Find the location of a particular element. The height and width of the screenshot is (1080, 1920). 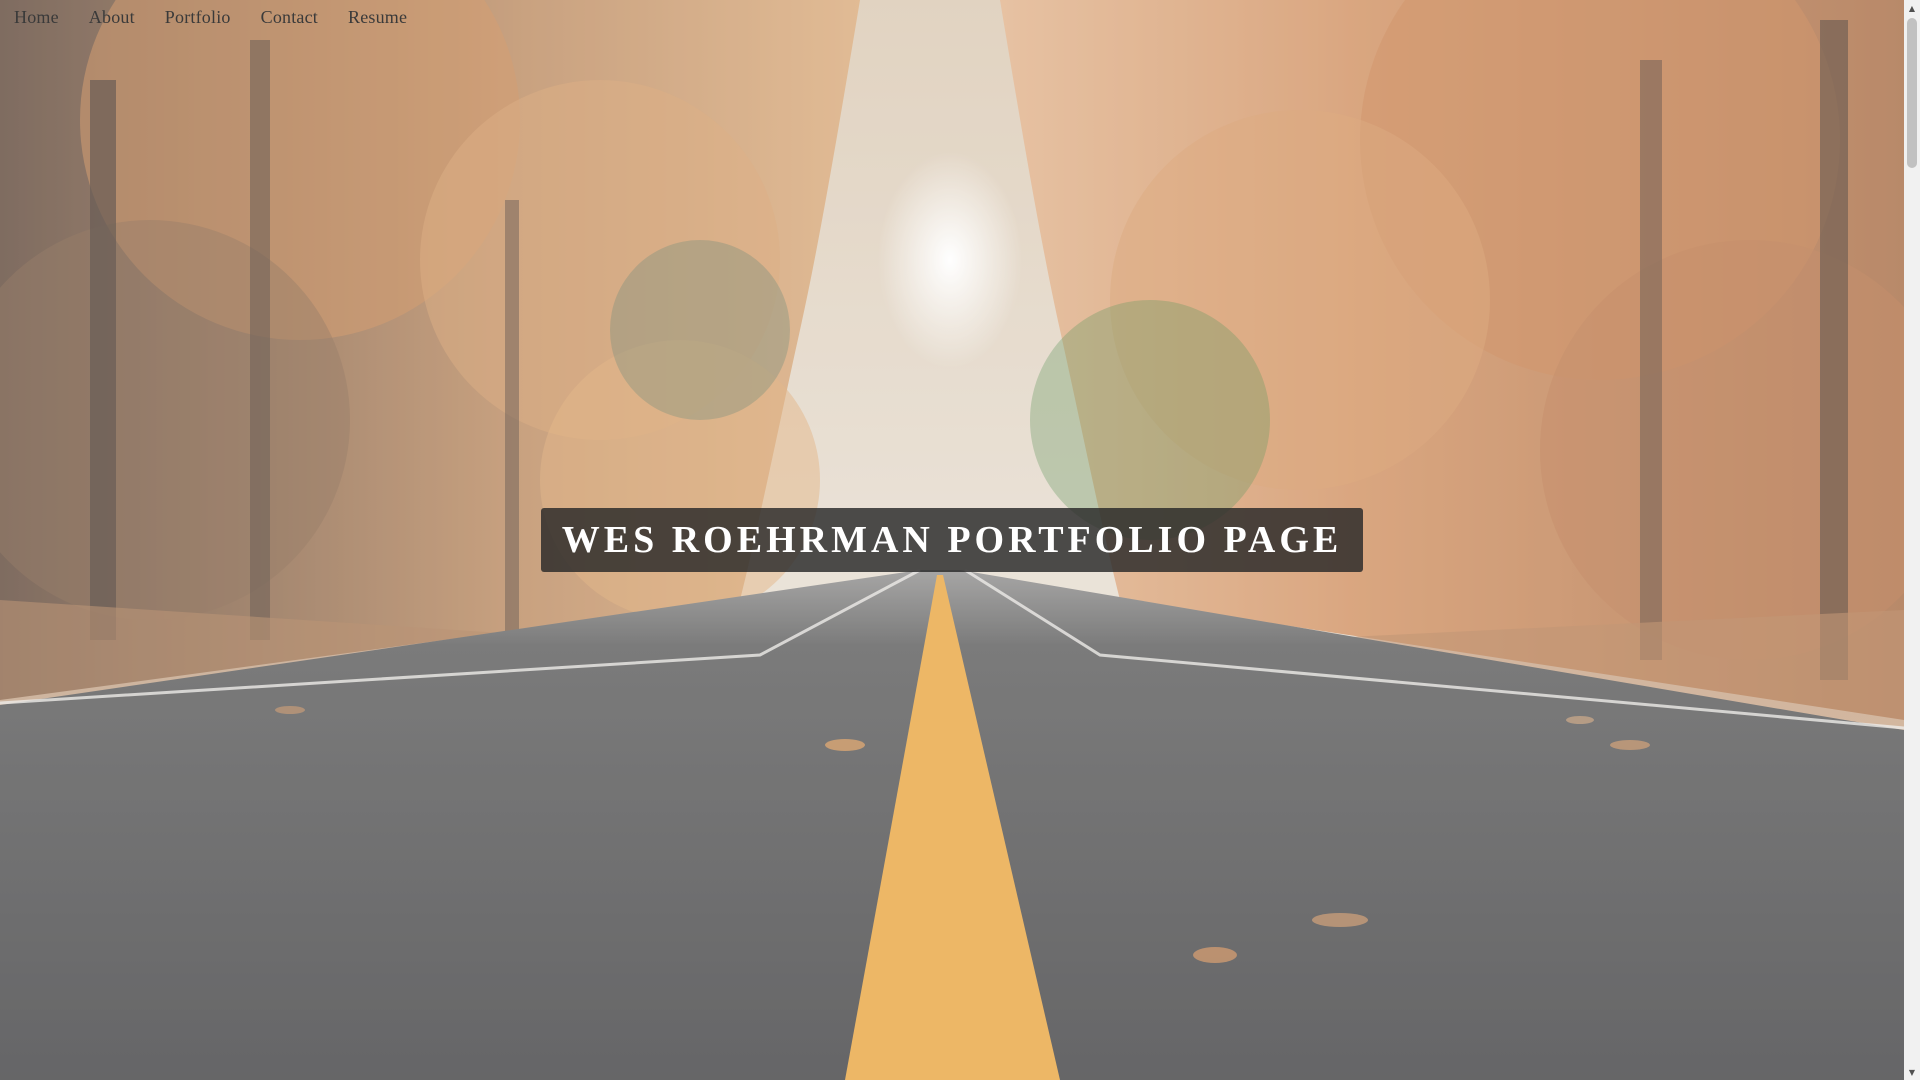

scrollbar-thumb is located at coordinates (1912, 93).